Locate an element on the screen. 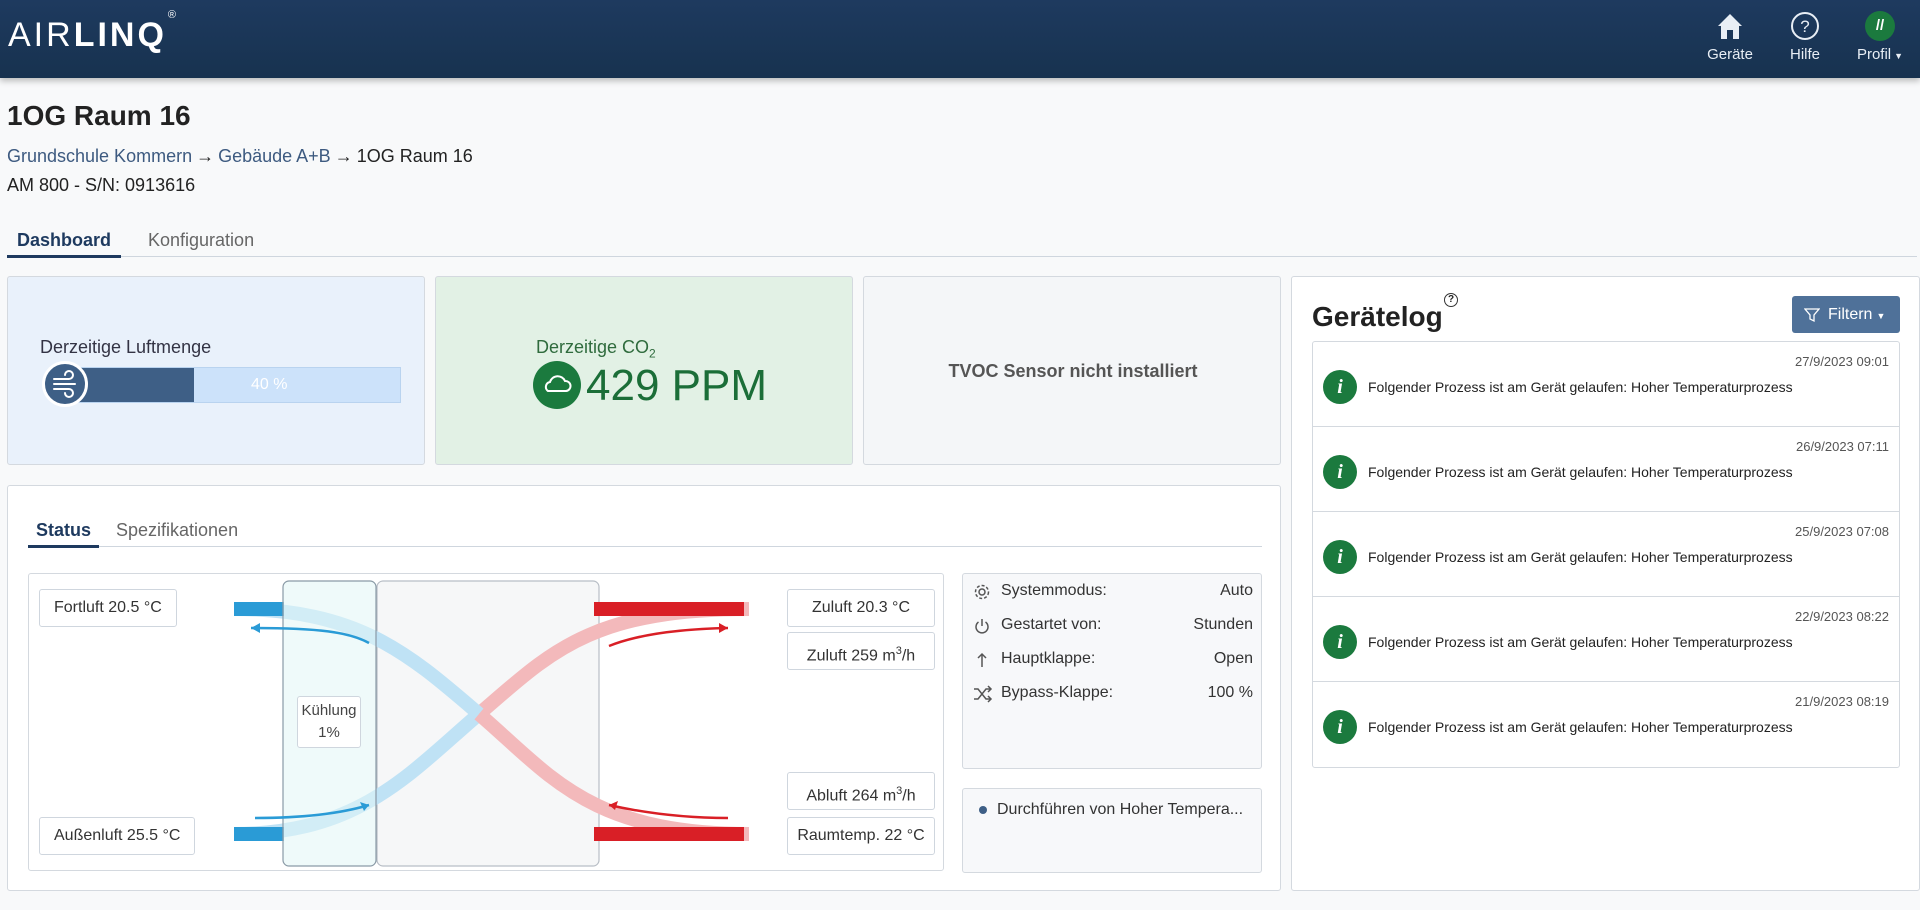 This screenshot has height=910, width=1920. profile-avatar: // is located at coordinates (1880, 26).